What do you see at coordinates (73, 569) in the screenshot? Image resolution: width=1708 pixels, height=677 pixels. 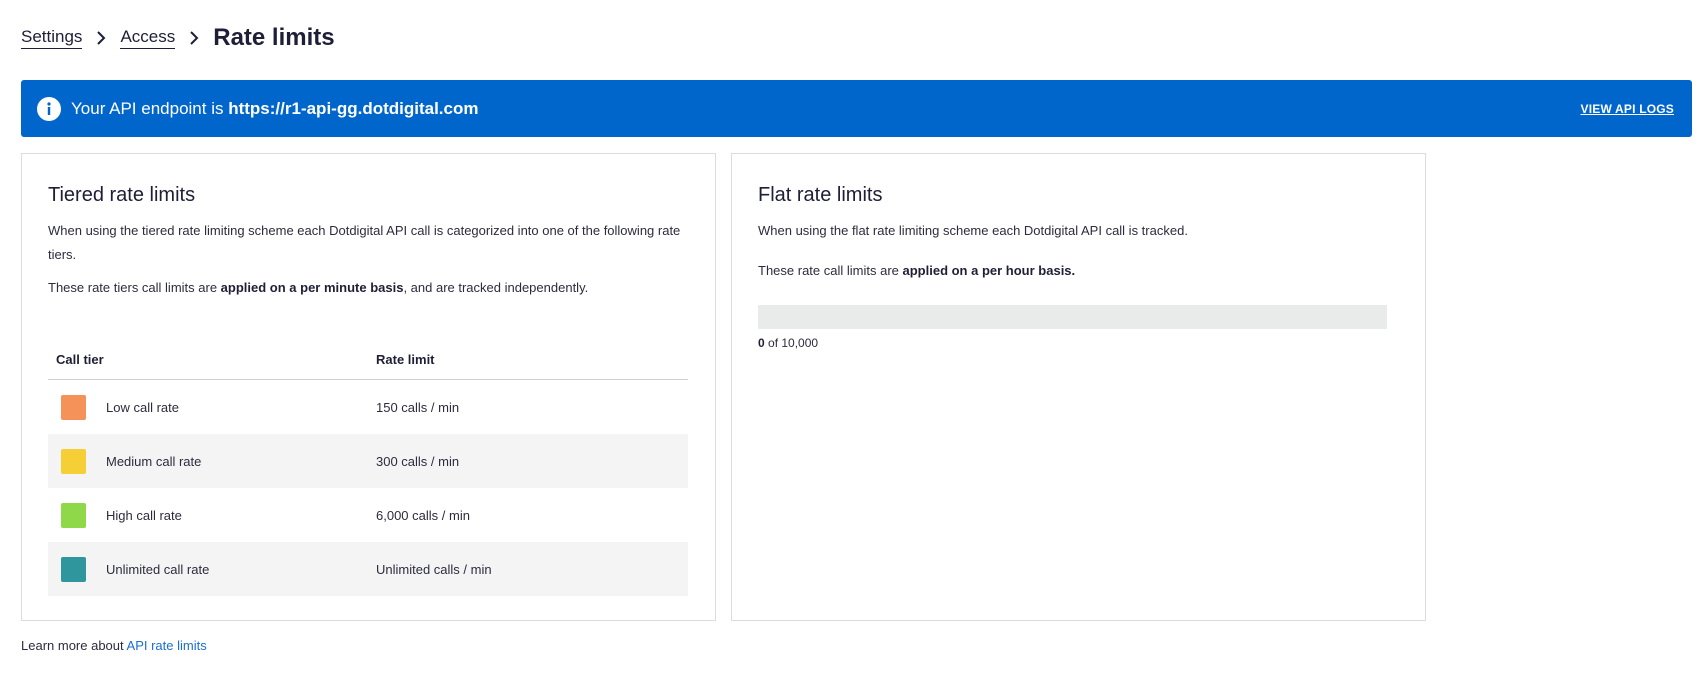 I see `unlimited-tier-swatch` at bounding box center [73, 569].